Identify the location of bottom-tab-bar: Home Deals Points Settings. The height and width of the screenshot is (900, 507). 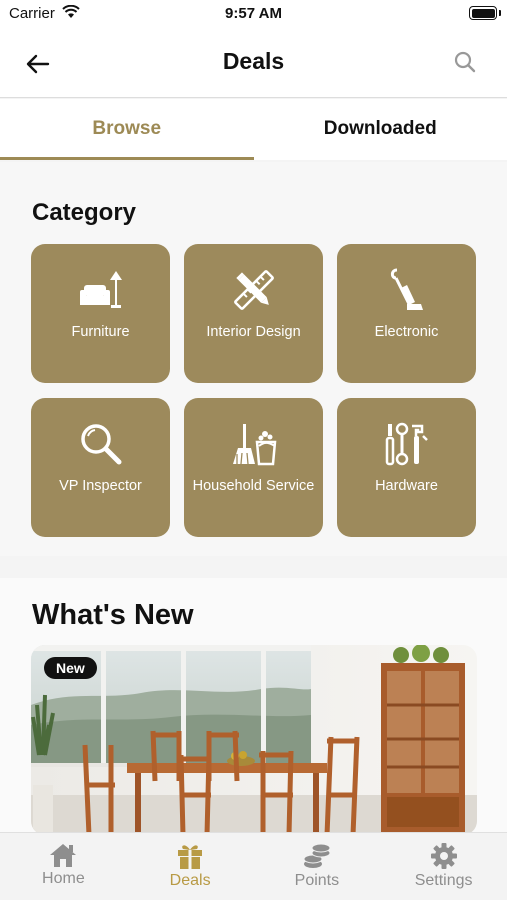
(253, 866).